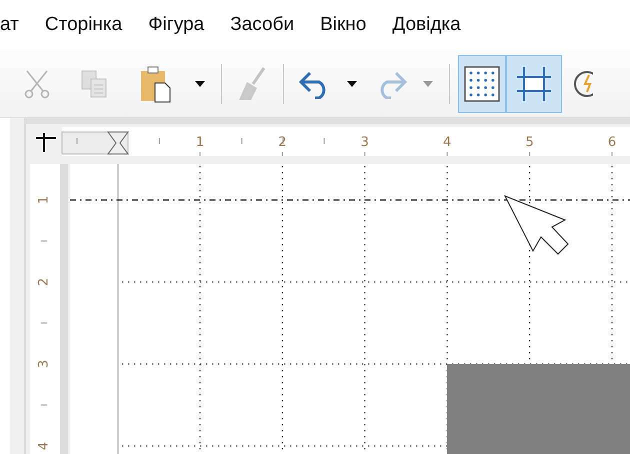  Describe the element at coordinates (536, 225) in the screenshot. I see `mouse-pointer-icon` at that location.